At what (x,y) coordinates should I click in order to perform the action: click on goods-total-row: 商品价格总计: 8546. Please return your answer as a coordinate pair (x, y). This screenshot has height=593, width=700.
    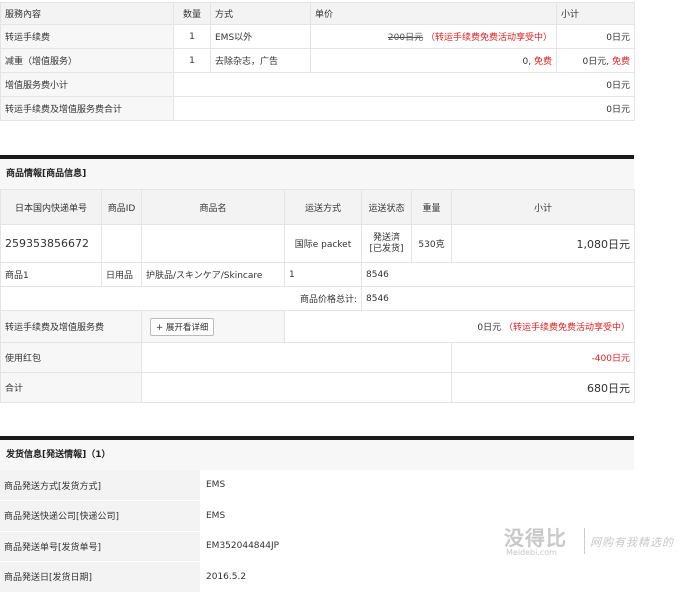
    Looking at the image, I should click on (317, 298).